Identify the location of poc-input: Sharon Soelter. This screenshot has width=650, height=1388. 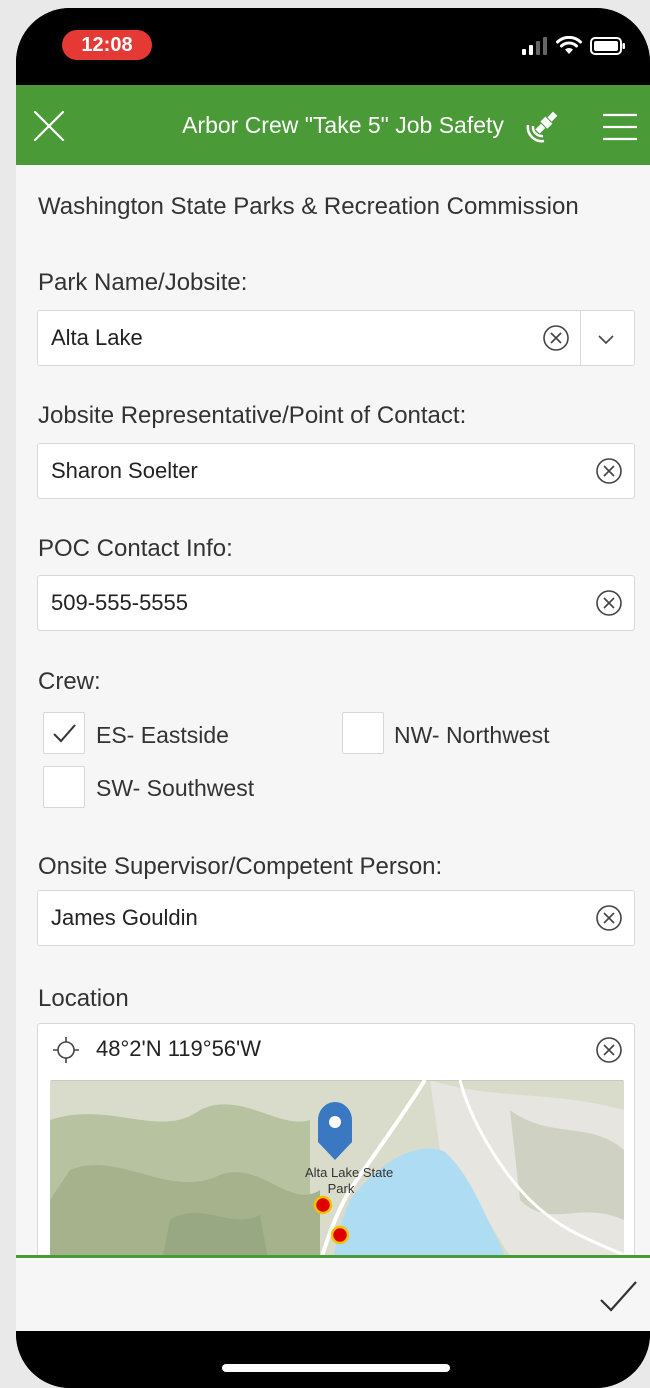
(336, 471).